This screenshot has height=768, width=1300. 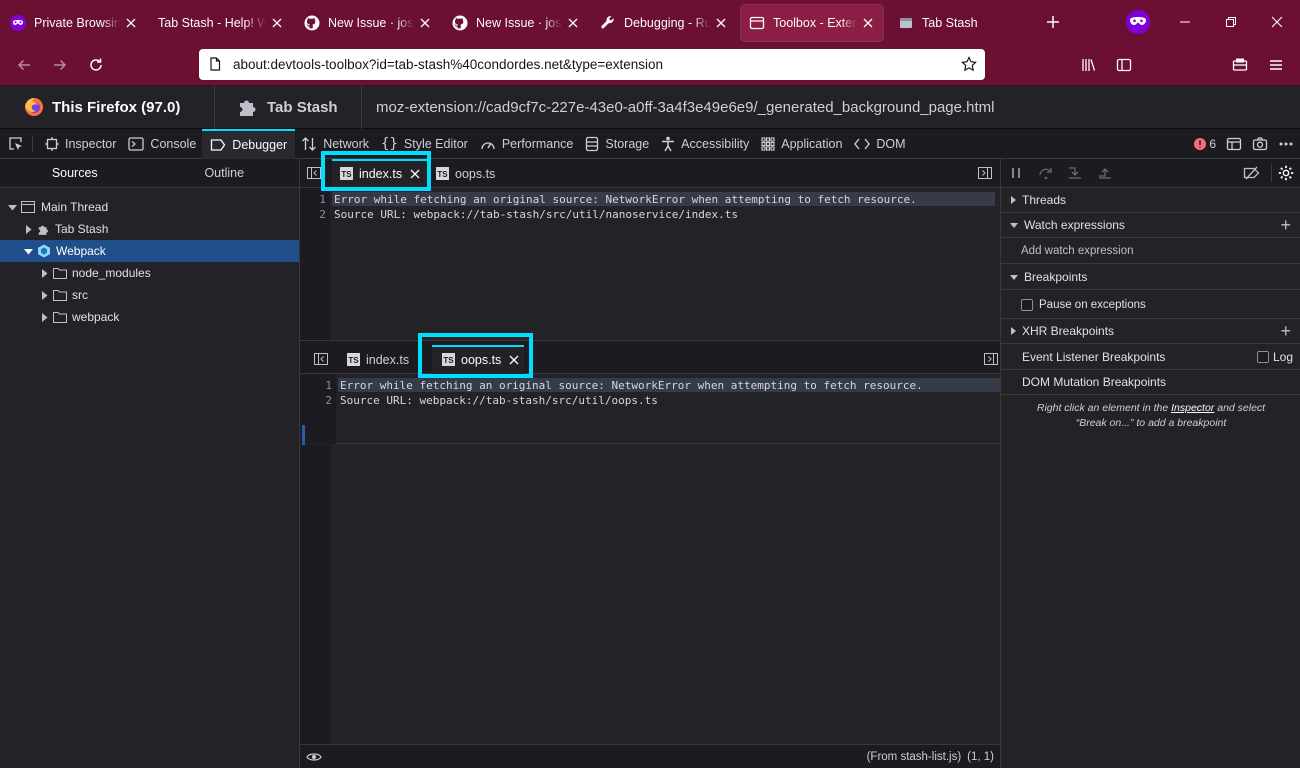 I want to click on browser-tab-tab-stash-help: Tab Stash - Help! Wh, so click(x=221, y=23).